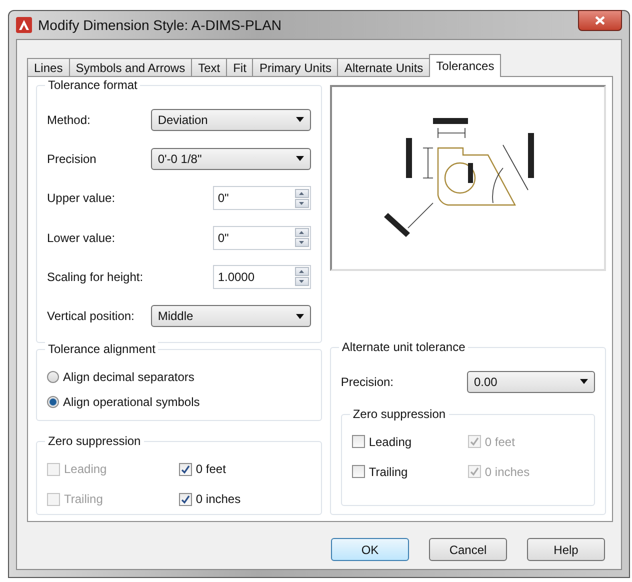 This screenshot has width=632, height=582. What do you see at coordinates (367, 381) in the screenshot?
I see `field-label: Precision:` at bounding box center [367, 381].